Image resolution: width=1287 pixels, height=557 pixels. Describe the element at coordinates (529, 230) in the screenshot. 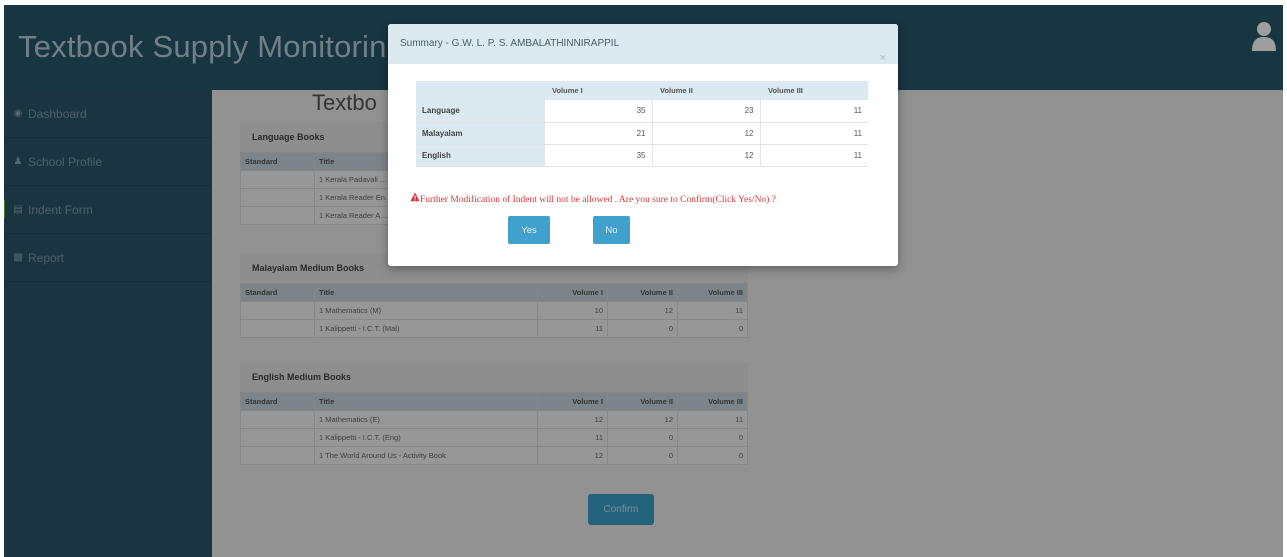

I see `yes-button: Yes` at that location.